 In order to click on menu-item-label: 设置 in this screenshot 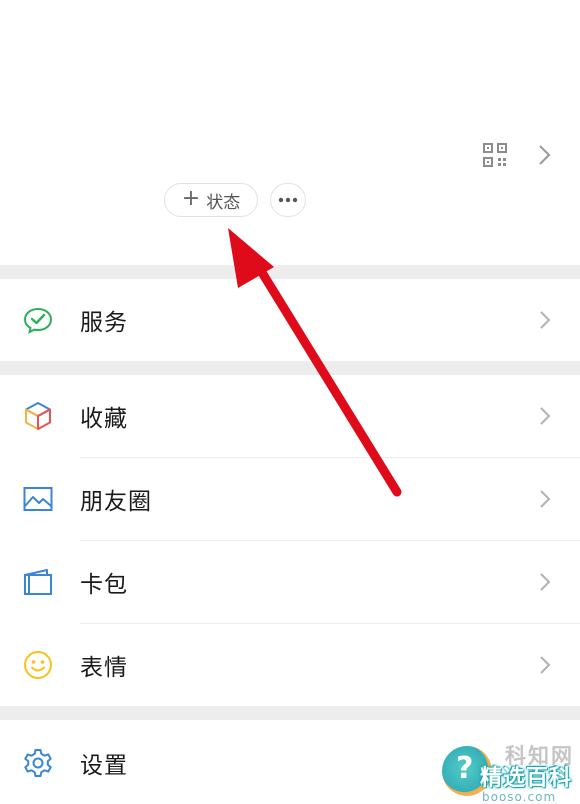, I will do `click(104, 766)`.